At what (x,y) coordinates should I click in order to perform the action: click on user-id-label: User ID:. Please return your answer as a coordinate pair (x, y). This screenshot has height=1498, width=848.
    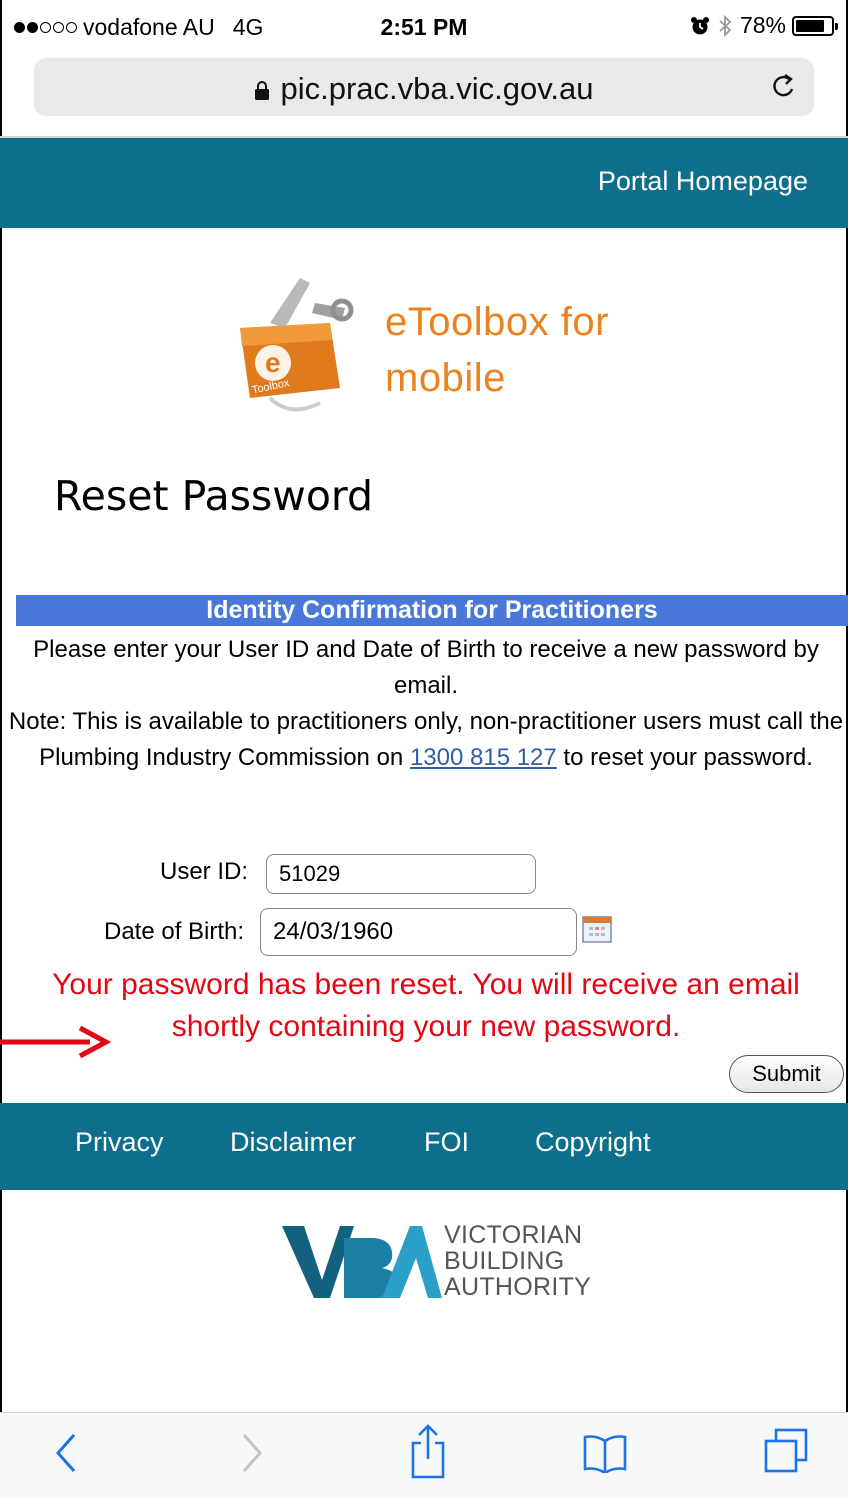
    Looking at the image, I should click on (204, 871).